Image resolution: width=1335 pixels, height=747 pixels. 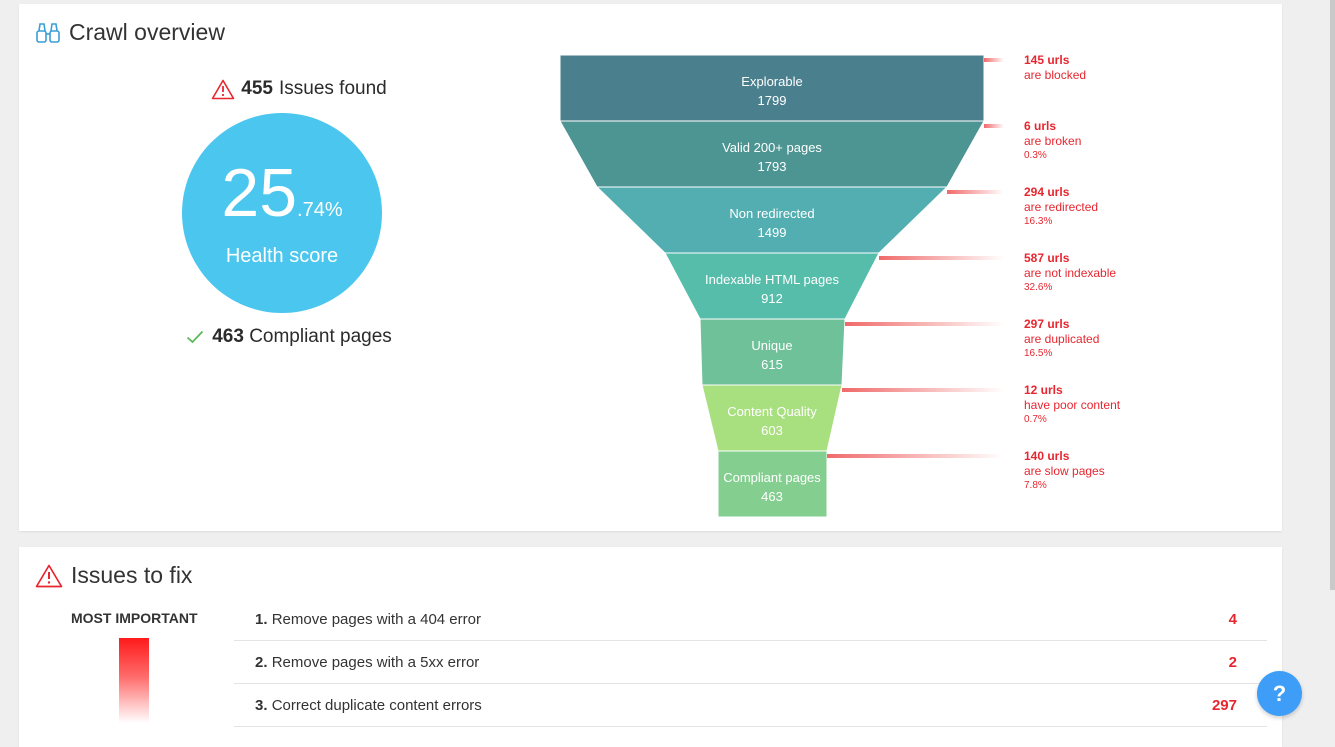 I want to click on loss-count: 587 urls, so click(x=1047, y=258).